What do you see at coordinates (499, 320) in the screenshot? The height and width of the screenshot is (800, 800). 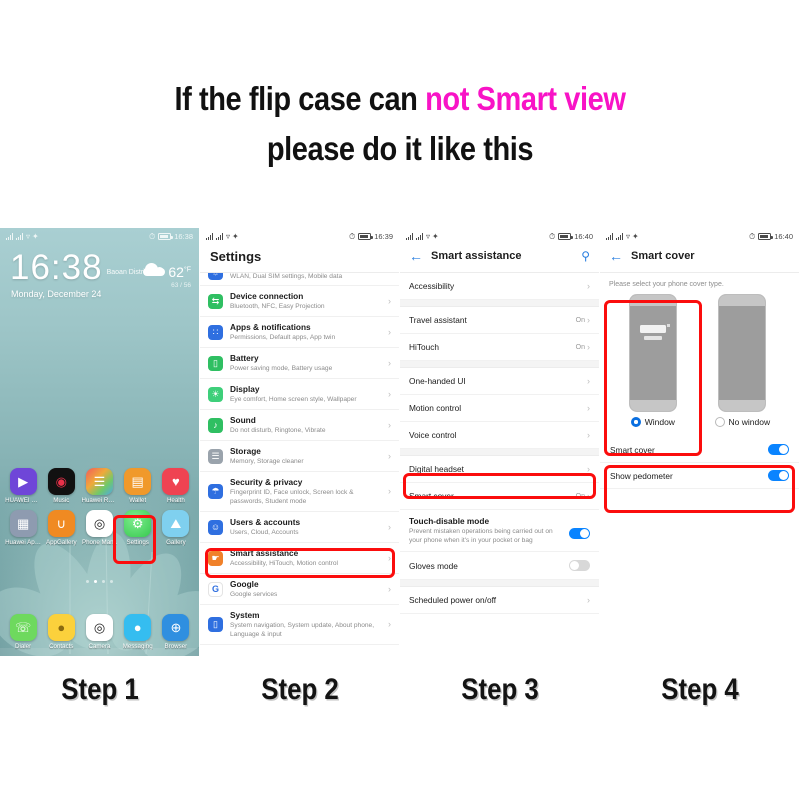 I see `list-item-travel-assistant: Travel assistant On ›` at bounding box center [499, 320].